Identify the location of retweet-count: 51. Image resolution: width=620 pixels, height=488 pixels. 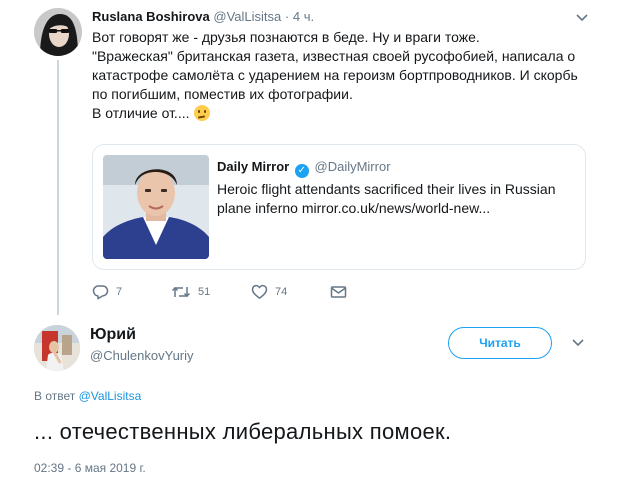
(204, 292).